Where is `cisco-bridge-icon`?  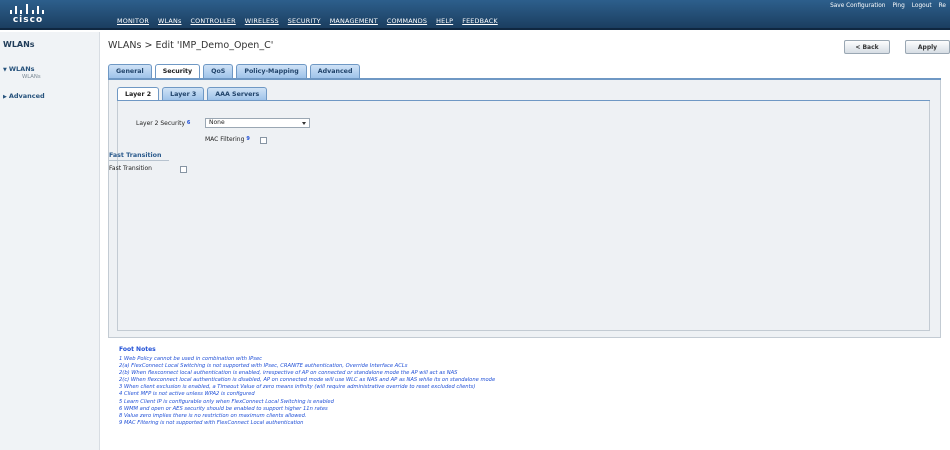
cisco-bridge-icon is located at coordinates (28, 8).